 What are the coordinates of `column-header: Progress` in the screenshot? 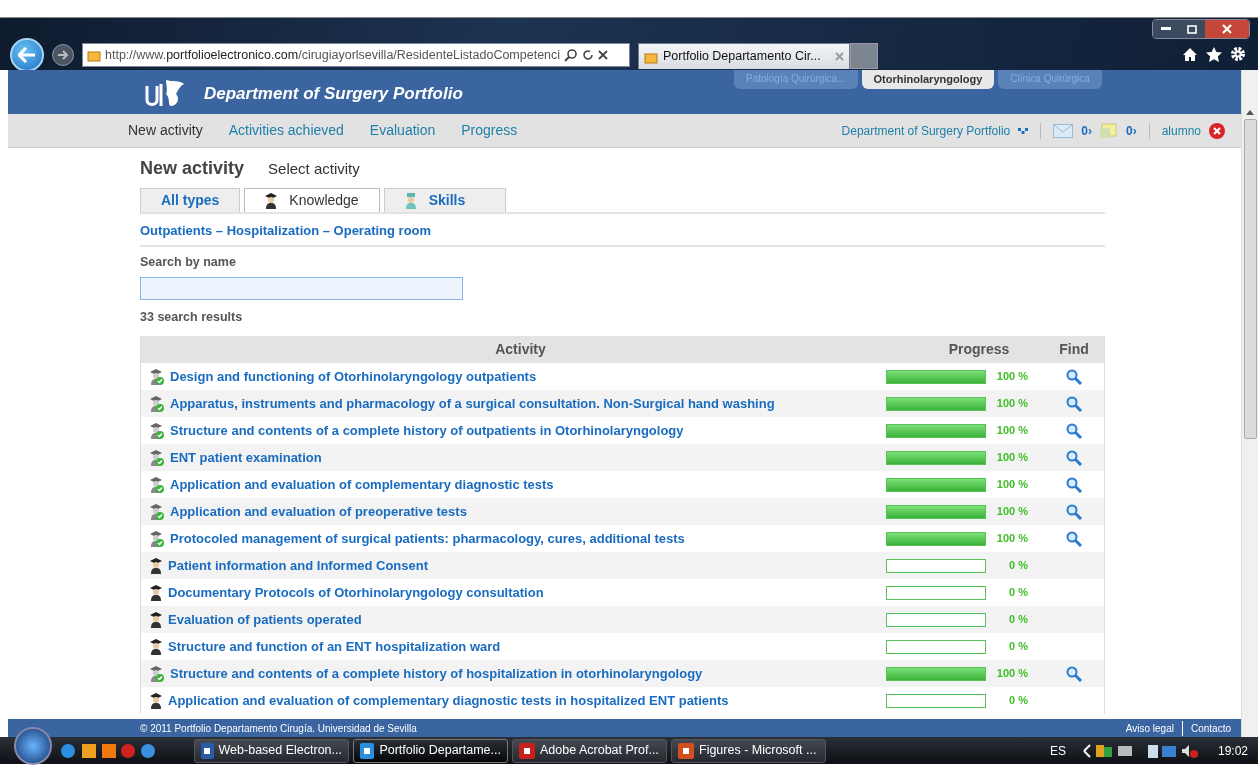 It's located at (979, 349).